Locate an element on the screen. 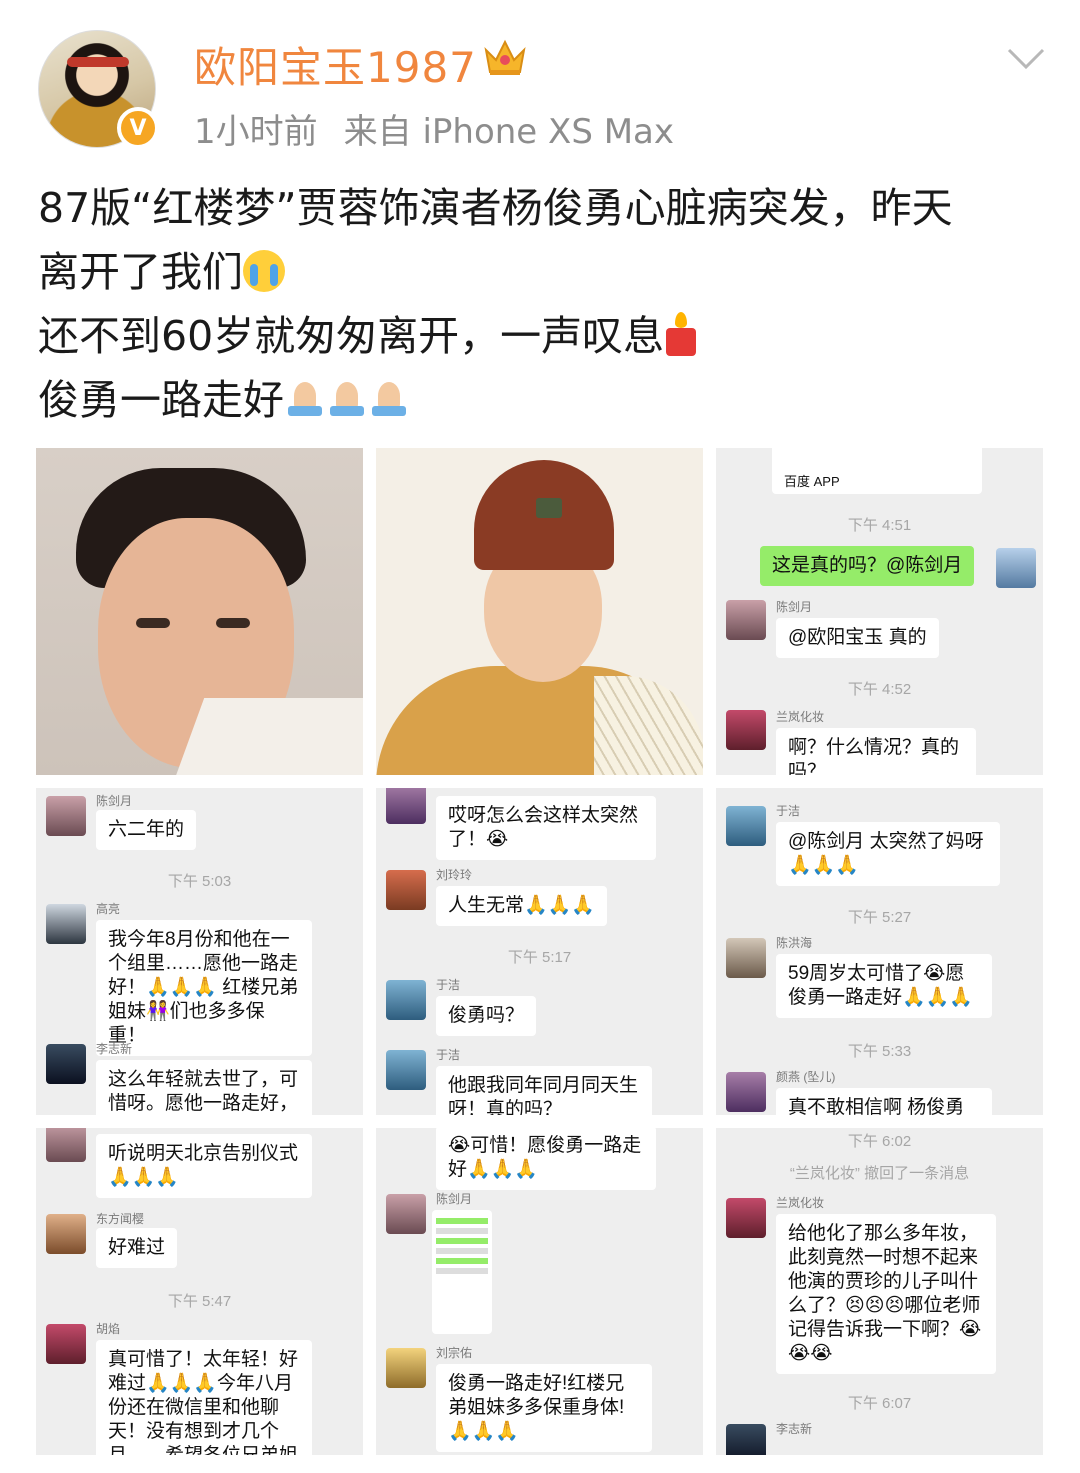  timestamp: 下午 6:07 is located at coordinates (879, 1403).